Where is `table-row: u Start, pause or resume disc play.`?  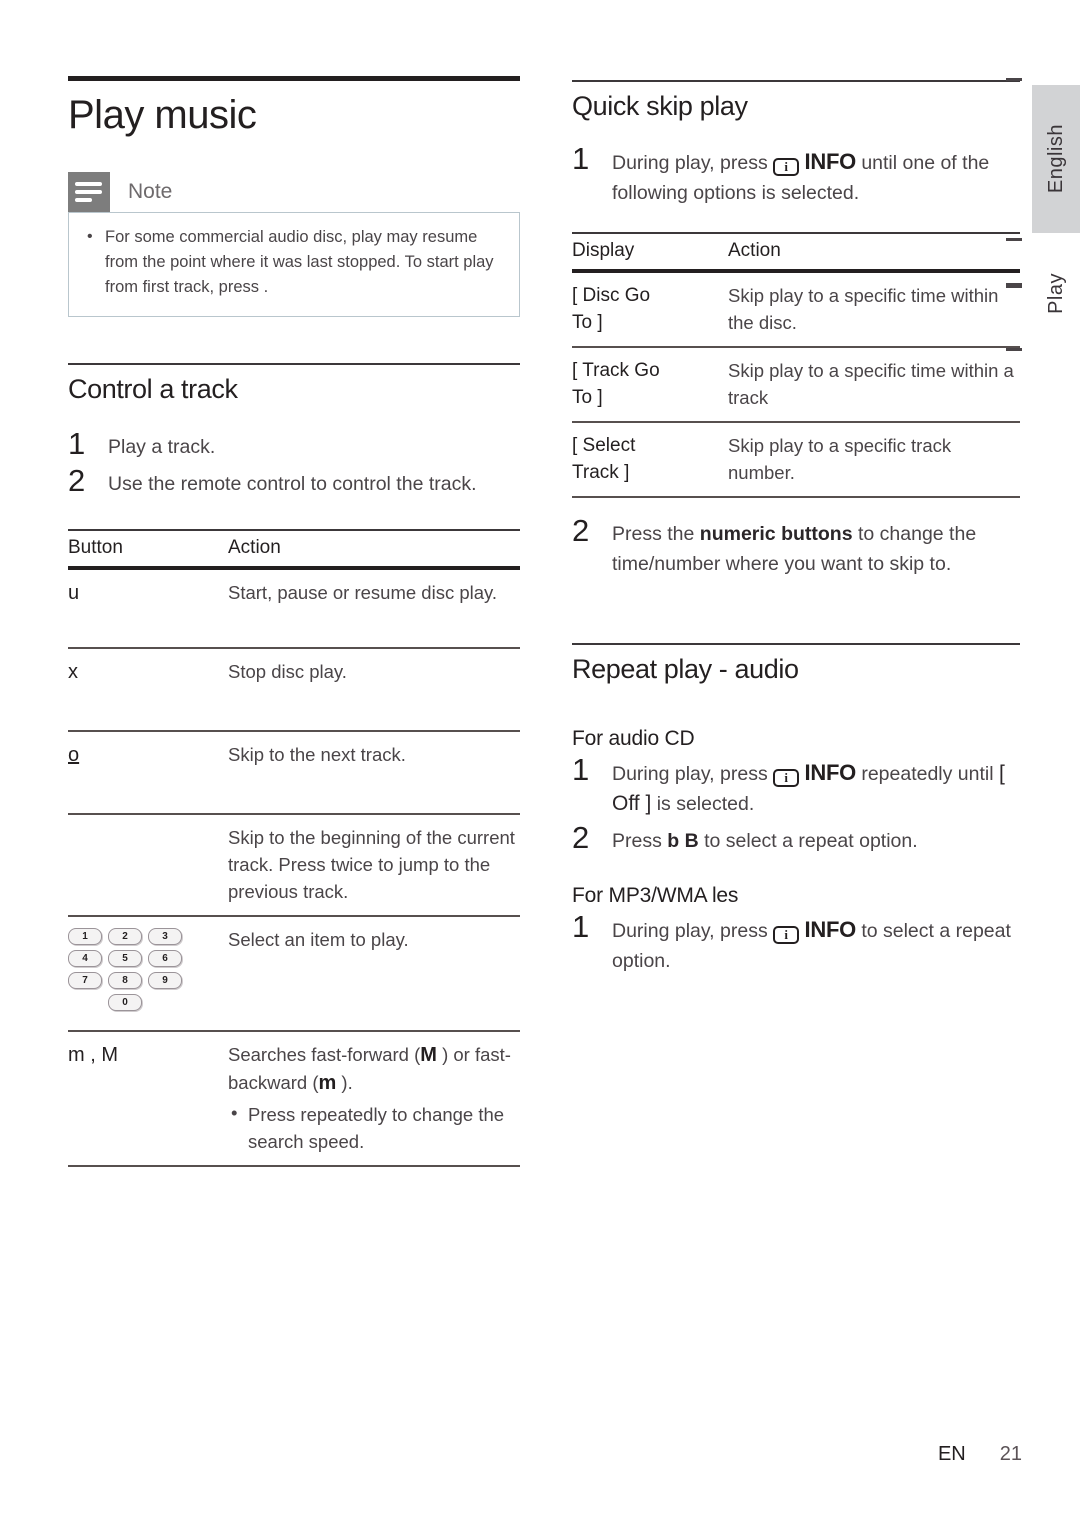 table-row: u Start, pause or resume disc play. is located at coordinates (294, 608).